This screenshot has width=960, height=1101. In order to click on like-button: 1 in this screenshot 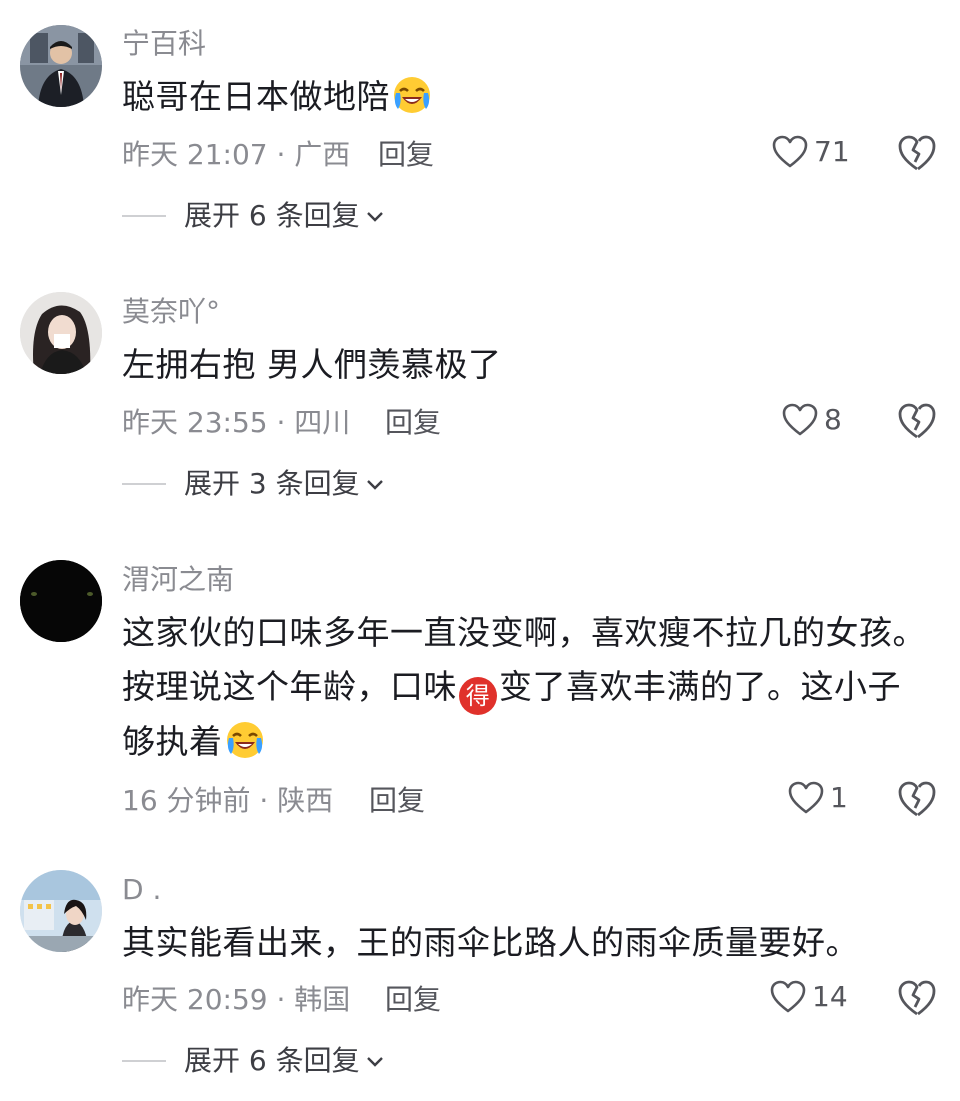, I will do `click(818, 798)`.